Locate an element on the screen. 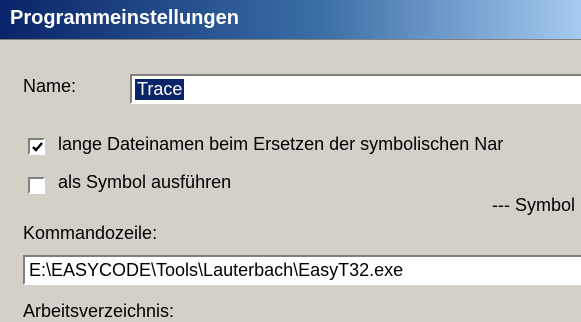  titlebar-divider is located at coordinates (290, 39).